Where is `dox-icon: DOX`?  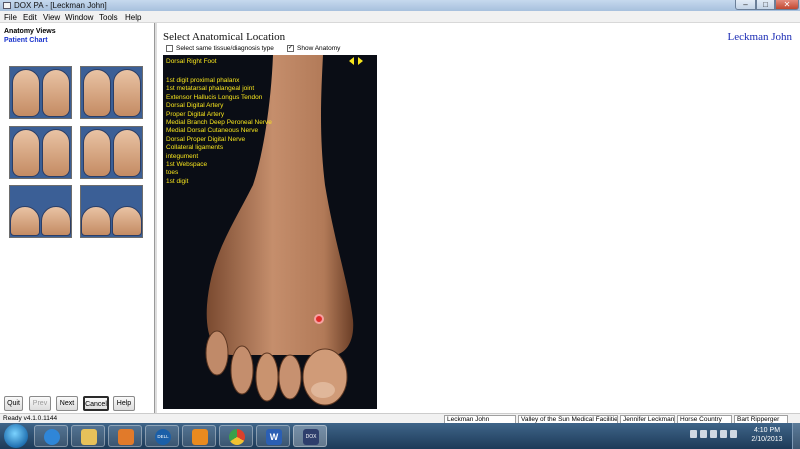
dox-icon: DOX is located at coordinates (310, 436).